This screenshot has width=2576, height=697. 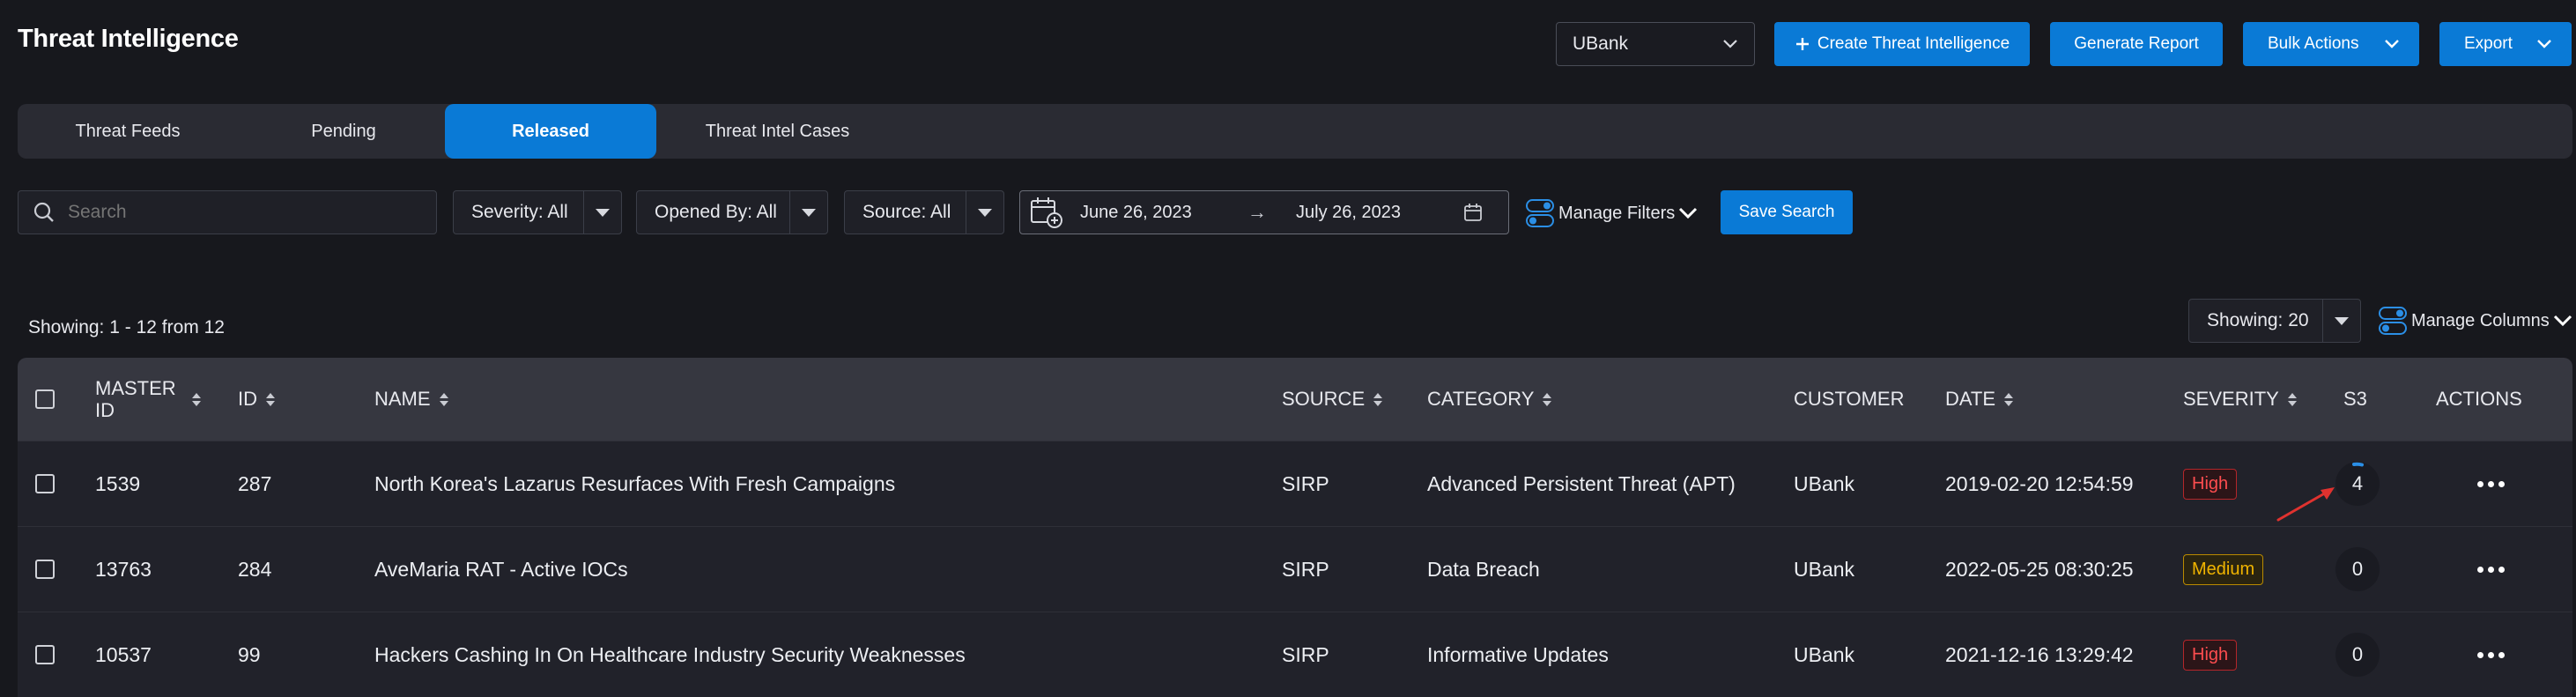 I want to click on column-severity-label: SEVERITY, so click(x=2231, y=399).